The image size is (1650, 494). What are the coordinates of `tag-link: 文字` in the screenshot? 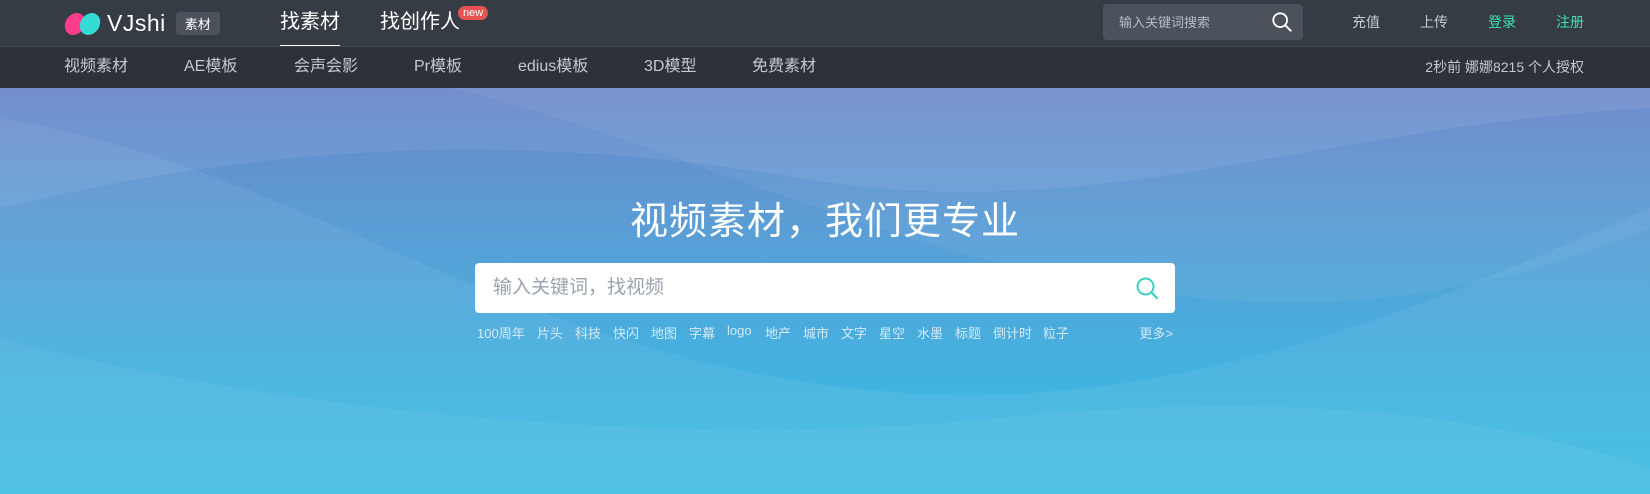 It's located at (854, 332).